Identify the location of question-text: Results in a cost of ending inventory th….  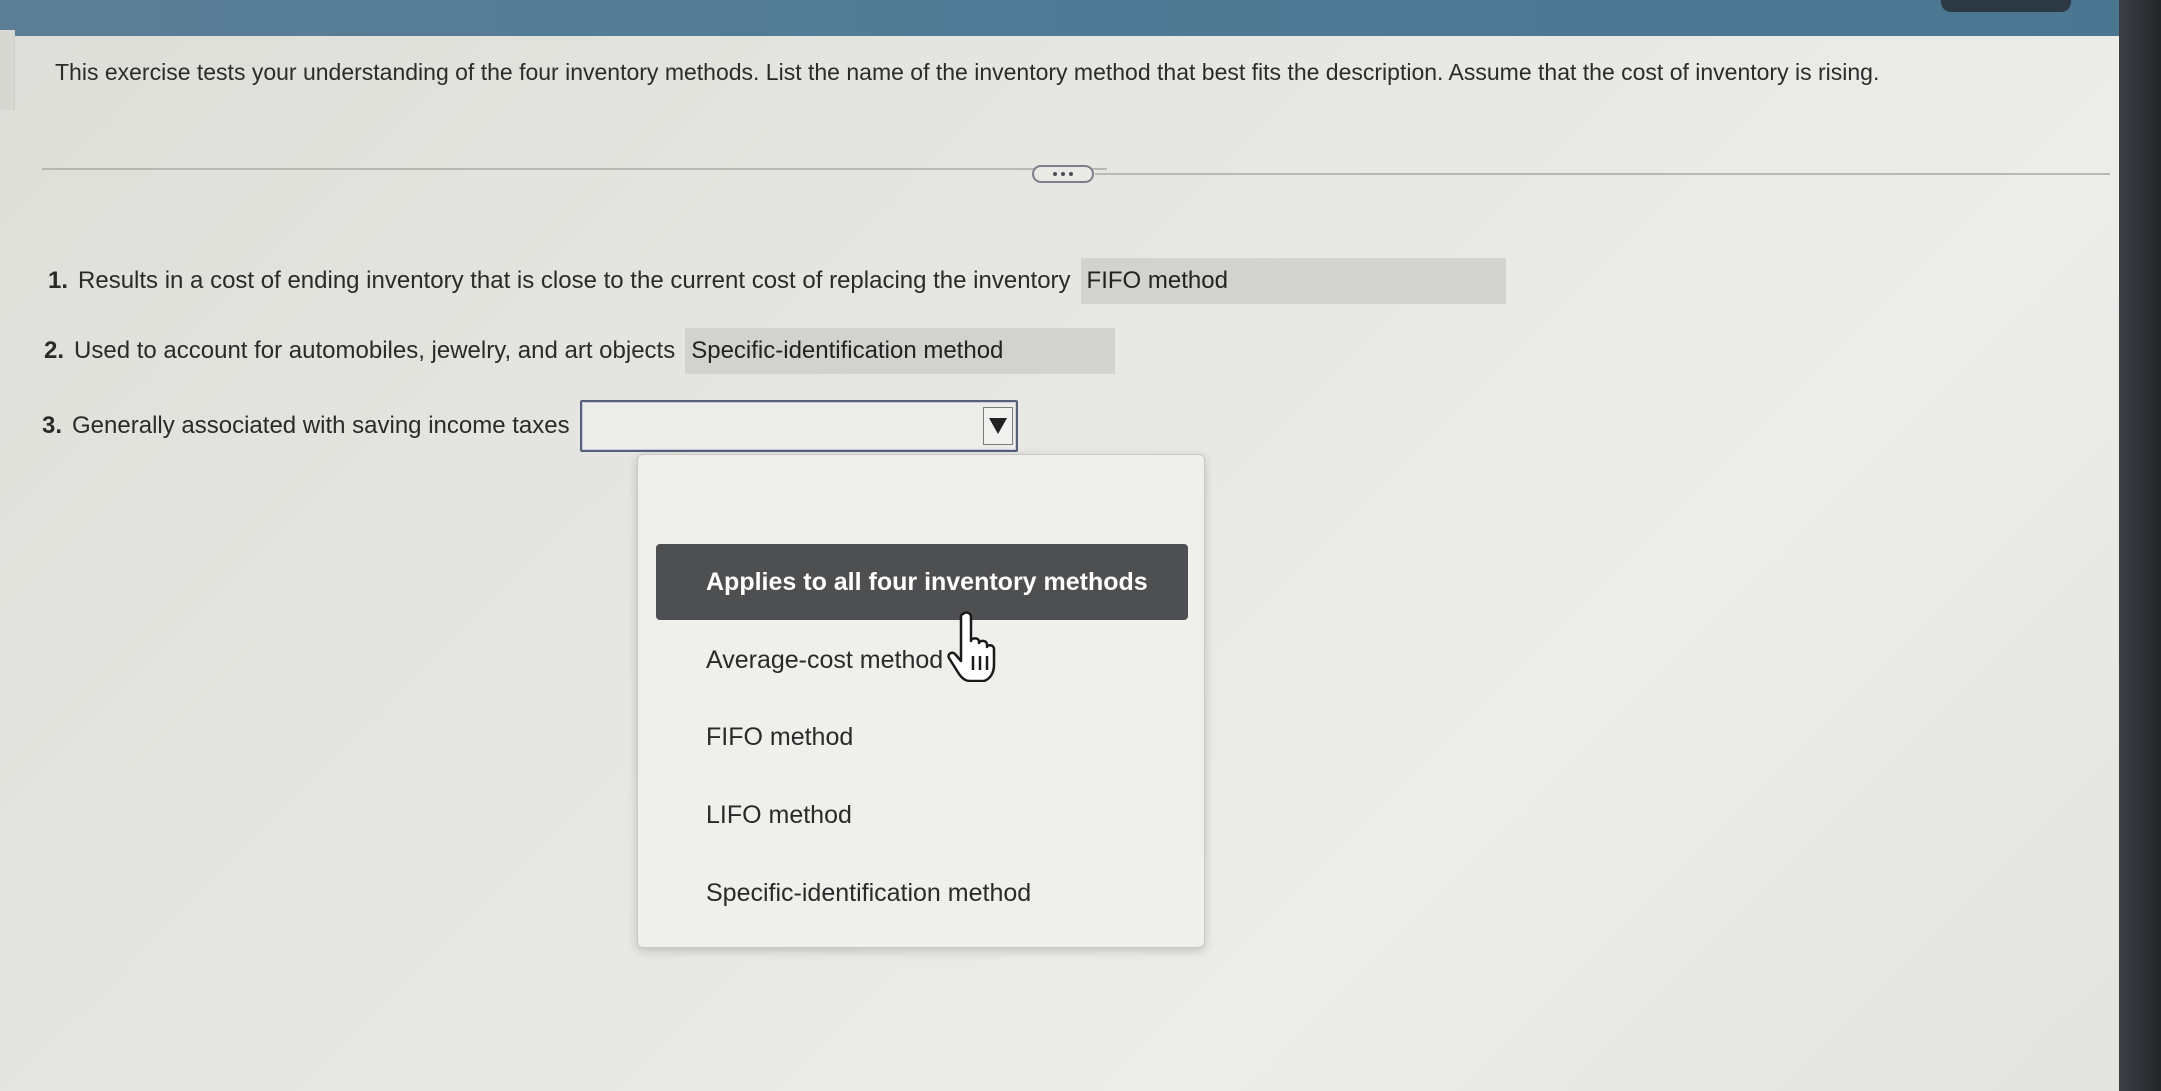
(574, 280).